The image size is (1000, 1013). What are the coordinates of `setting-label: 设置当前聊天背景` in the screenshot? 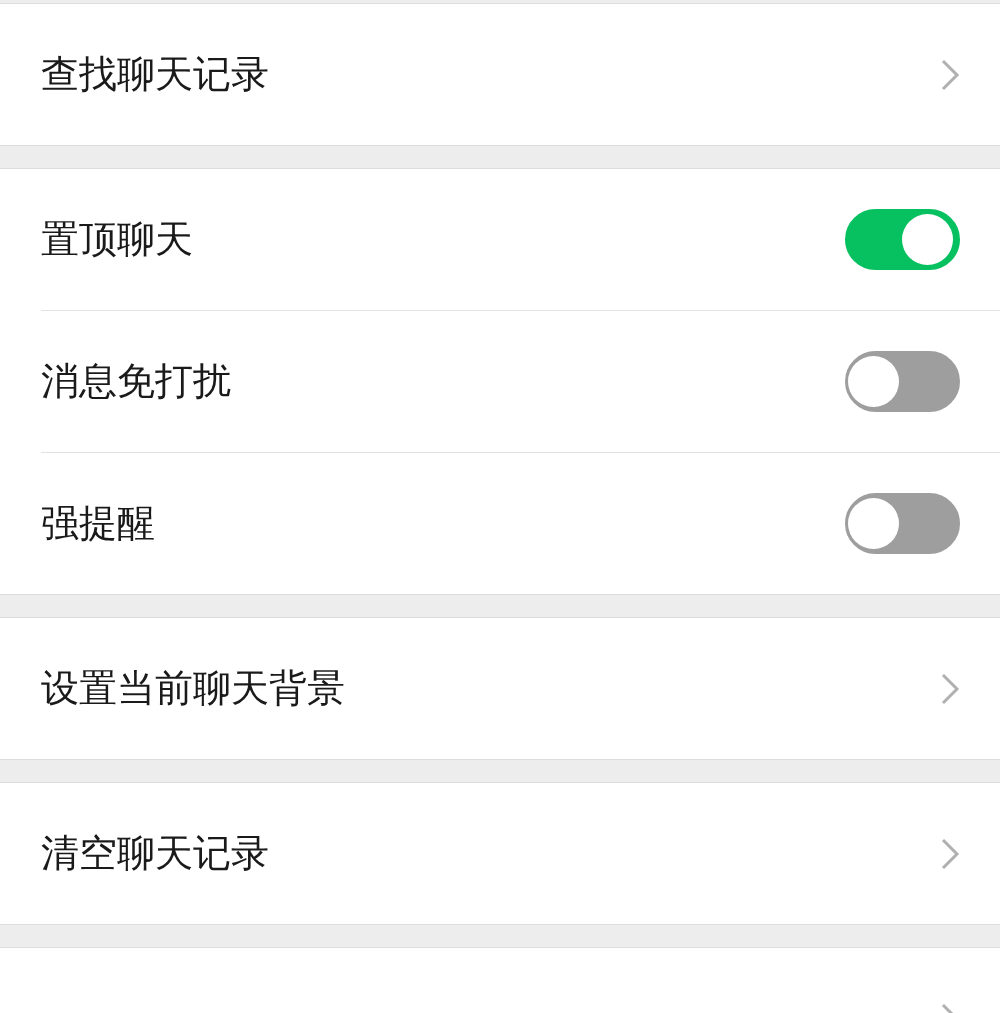 It's located at (193, 688).